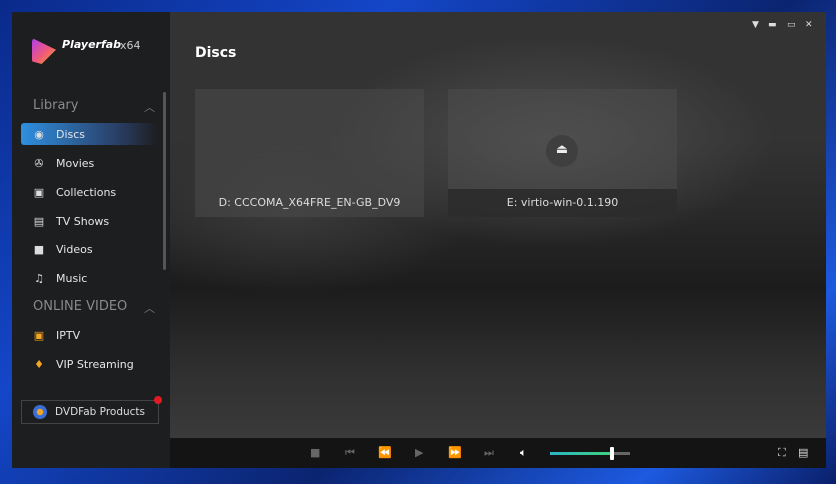  What do you see at coordinates (75, 163) in the screenshot?
I see `sidebar-item-label: Movies` at bounding box center [75, 163].